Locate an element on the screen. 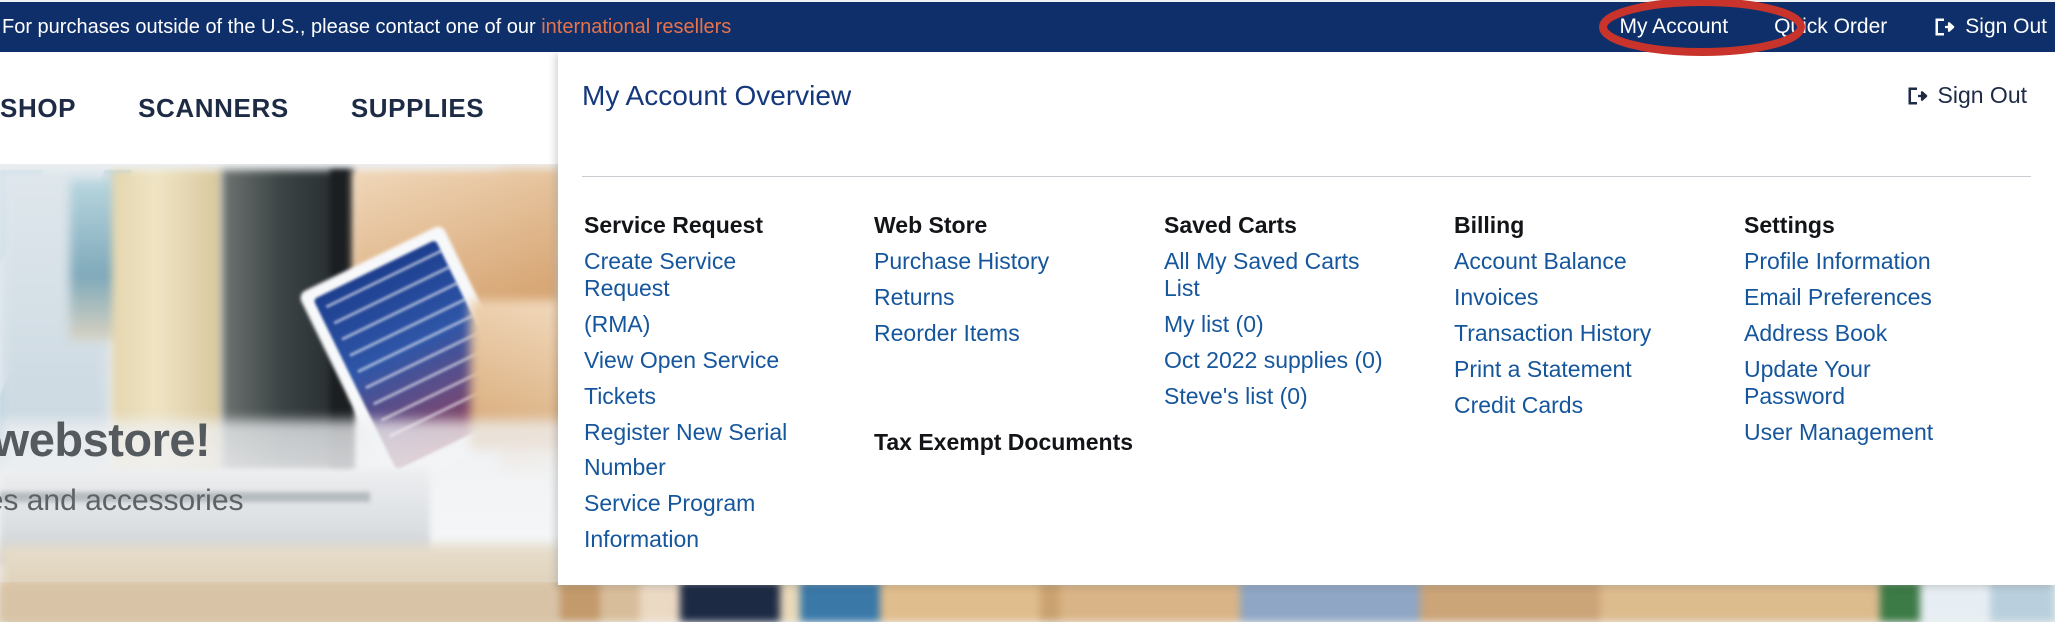 The width and height of the screenshot is (2055, 622). link-create-service-request: Create Service Request is located at coordinates (702, 275).